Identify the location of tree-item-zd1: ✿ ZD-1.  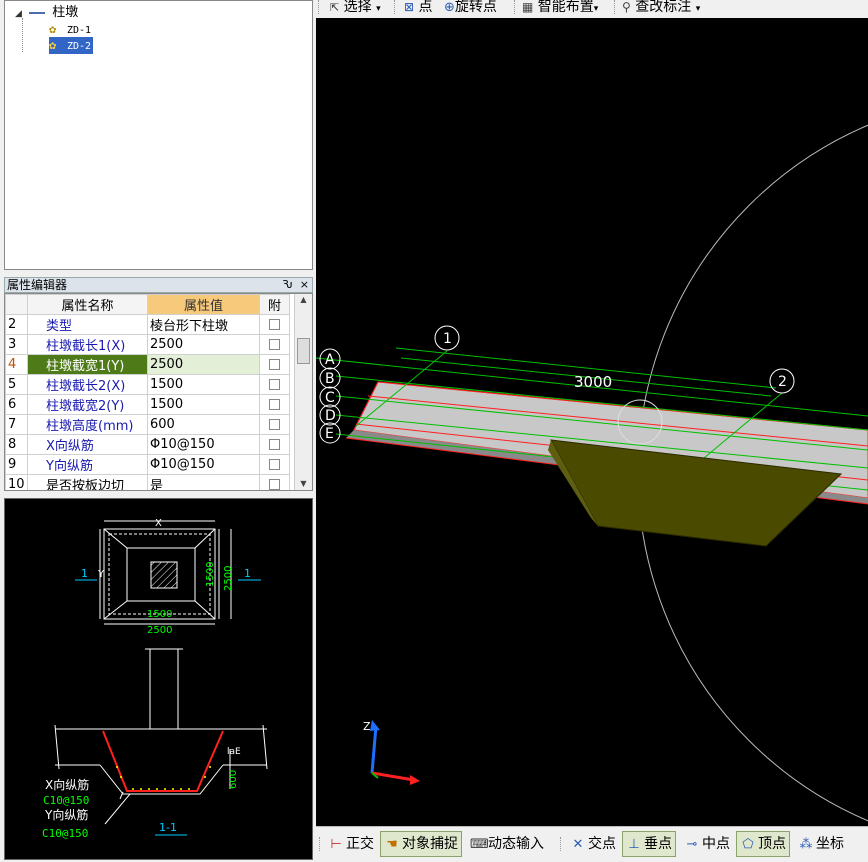
(70, 29).